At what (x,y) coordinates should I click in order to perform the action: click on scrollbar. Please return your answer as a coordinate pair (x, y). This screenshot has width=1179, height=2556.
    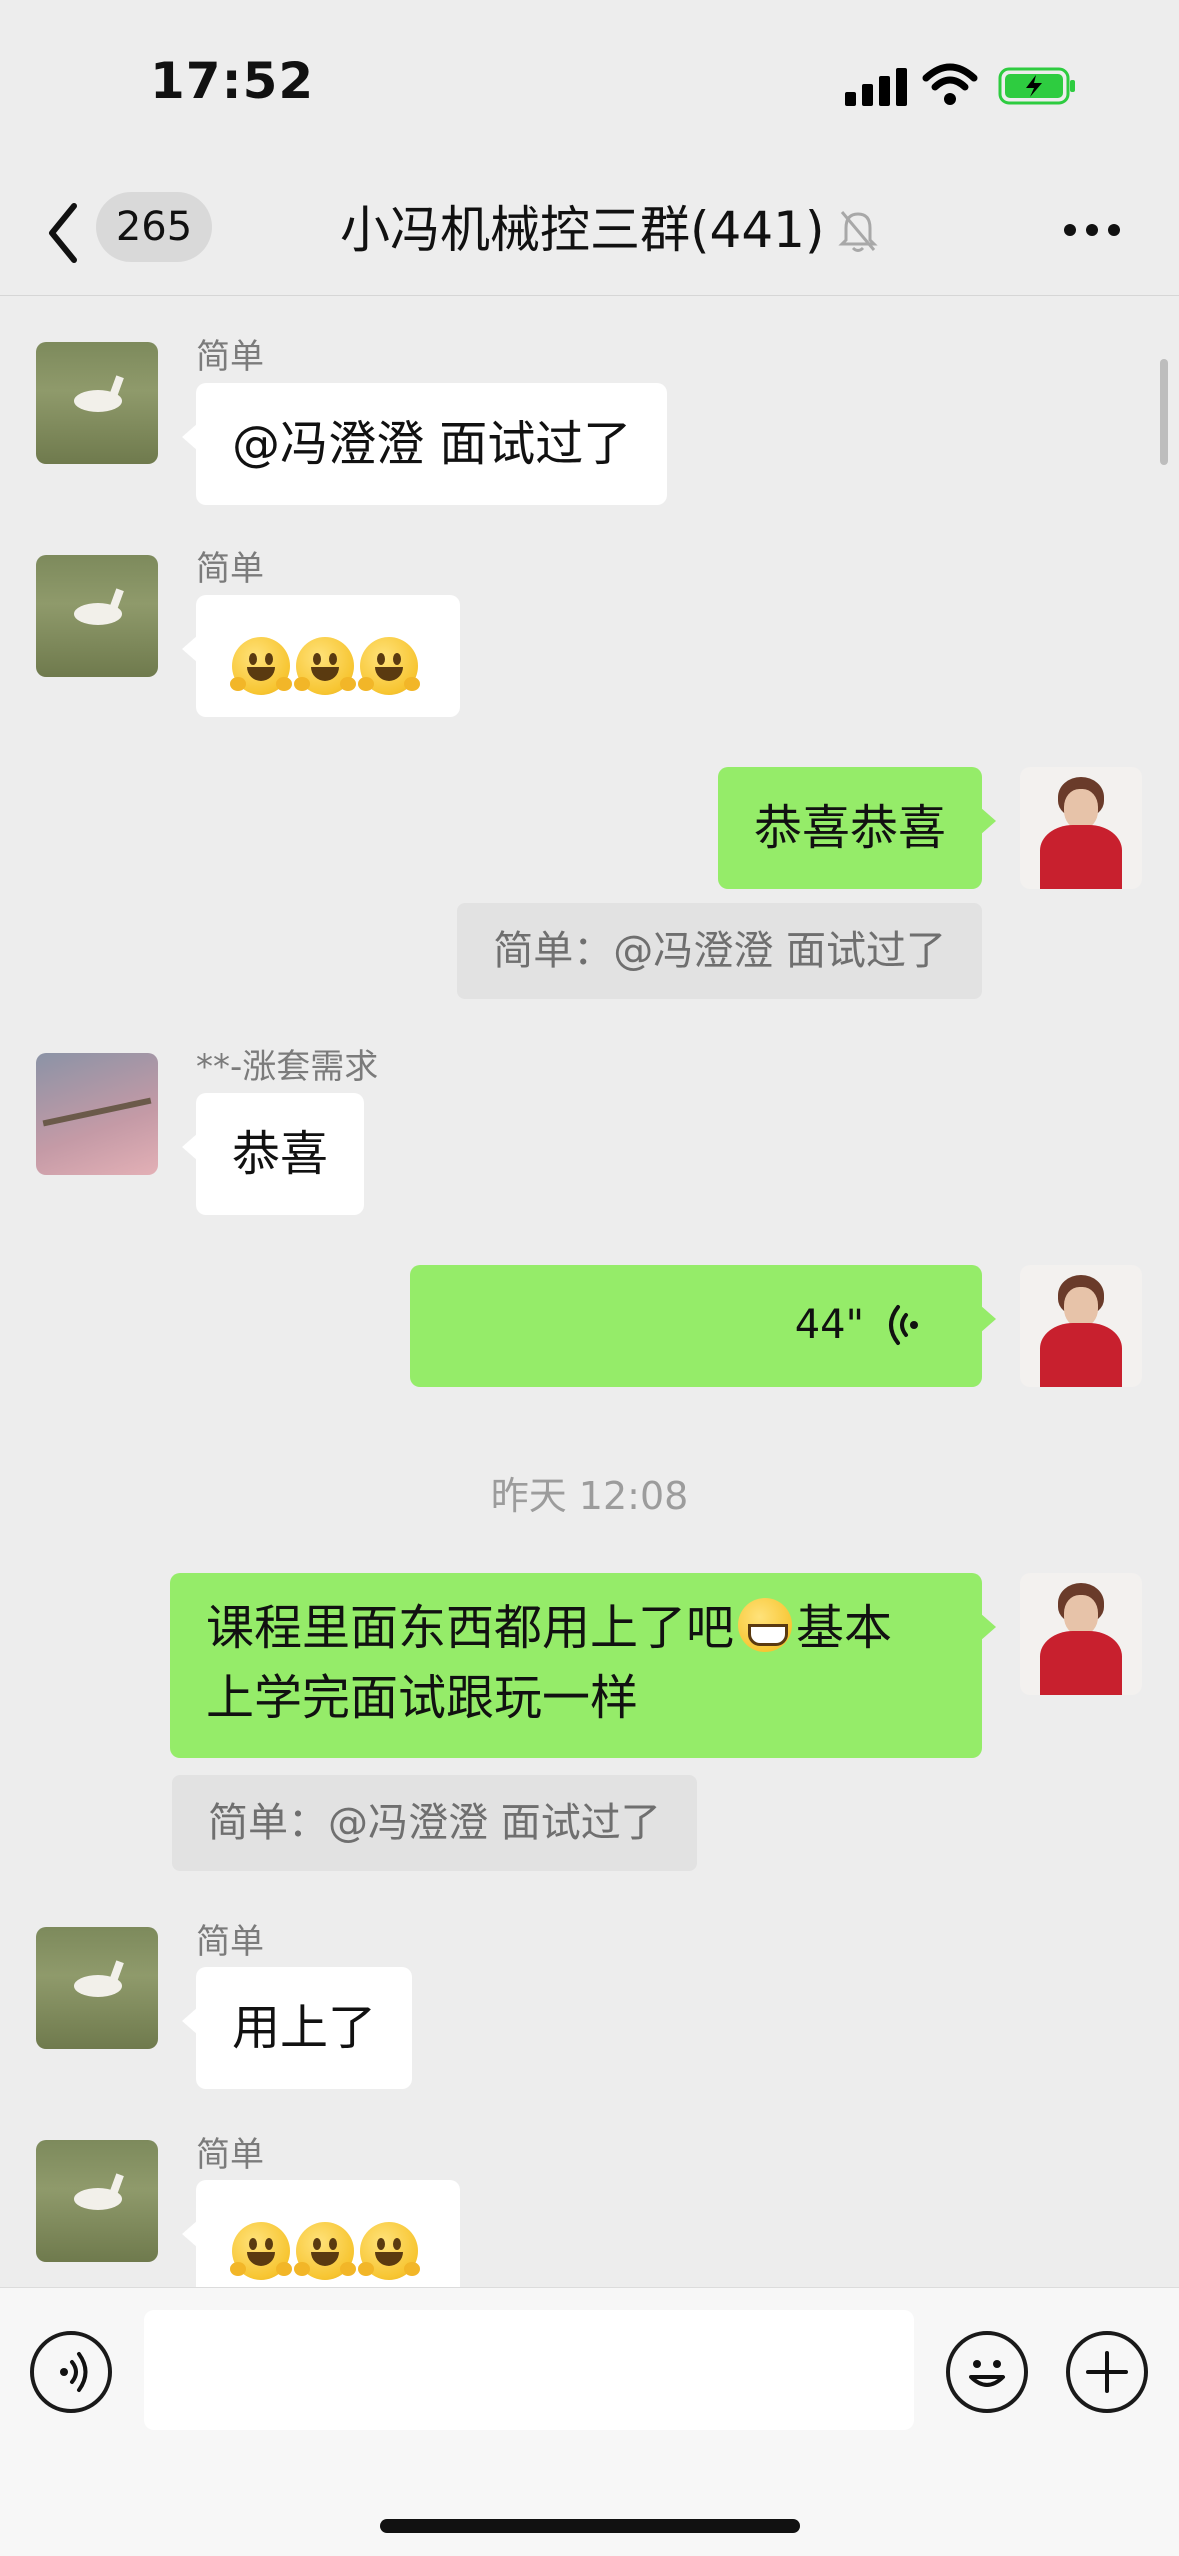
    Looking at the image, I should click on (1164, 412).